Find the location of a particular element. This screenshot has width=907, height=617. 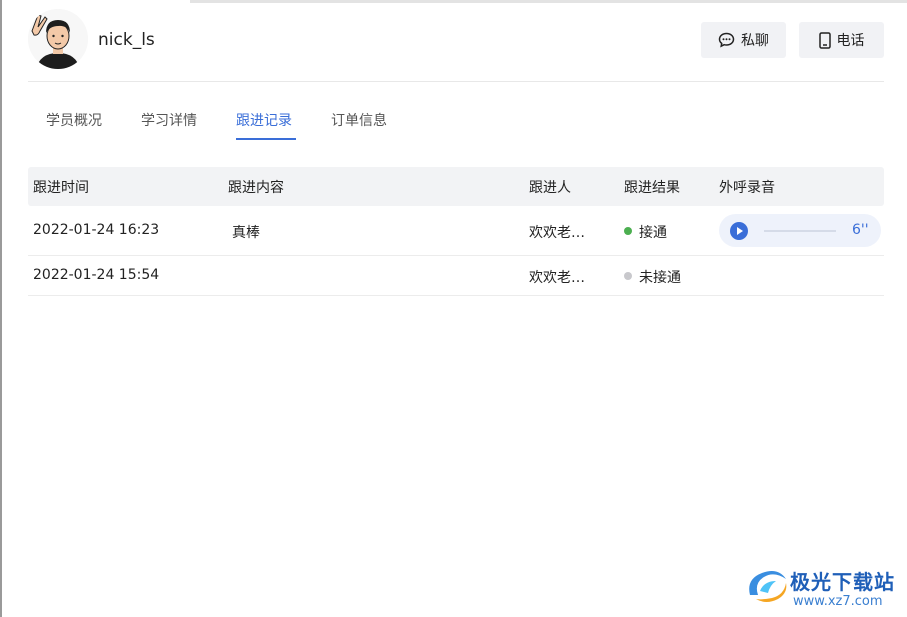

recording-progress-track is located at coordinates (800, 231).